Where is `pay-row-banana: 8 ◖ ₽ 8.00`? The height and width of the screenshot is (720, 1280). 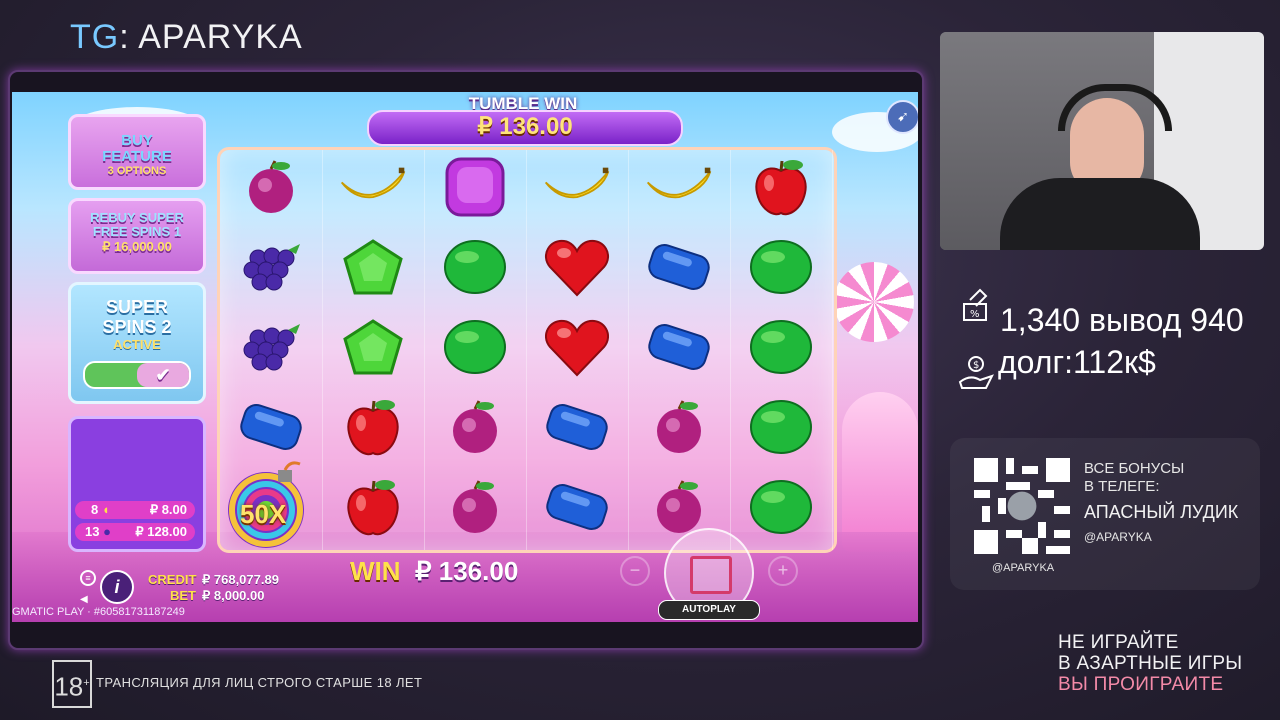
pay-row-banana: 8 ◖ ₽ 8.00 is located at coordinates (135, 510).